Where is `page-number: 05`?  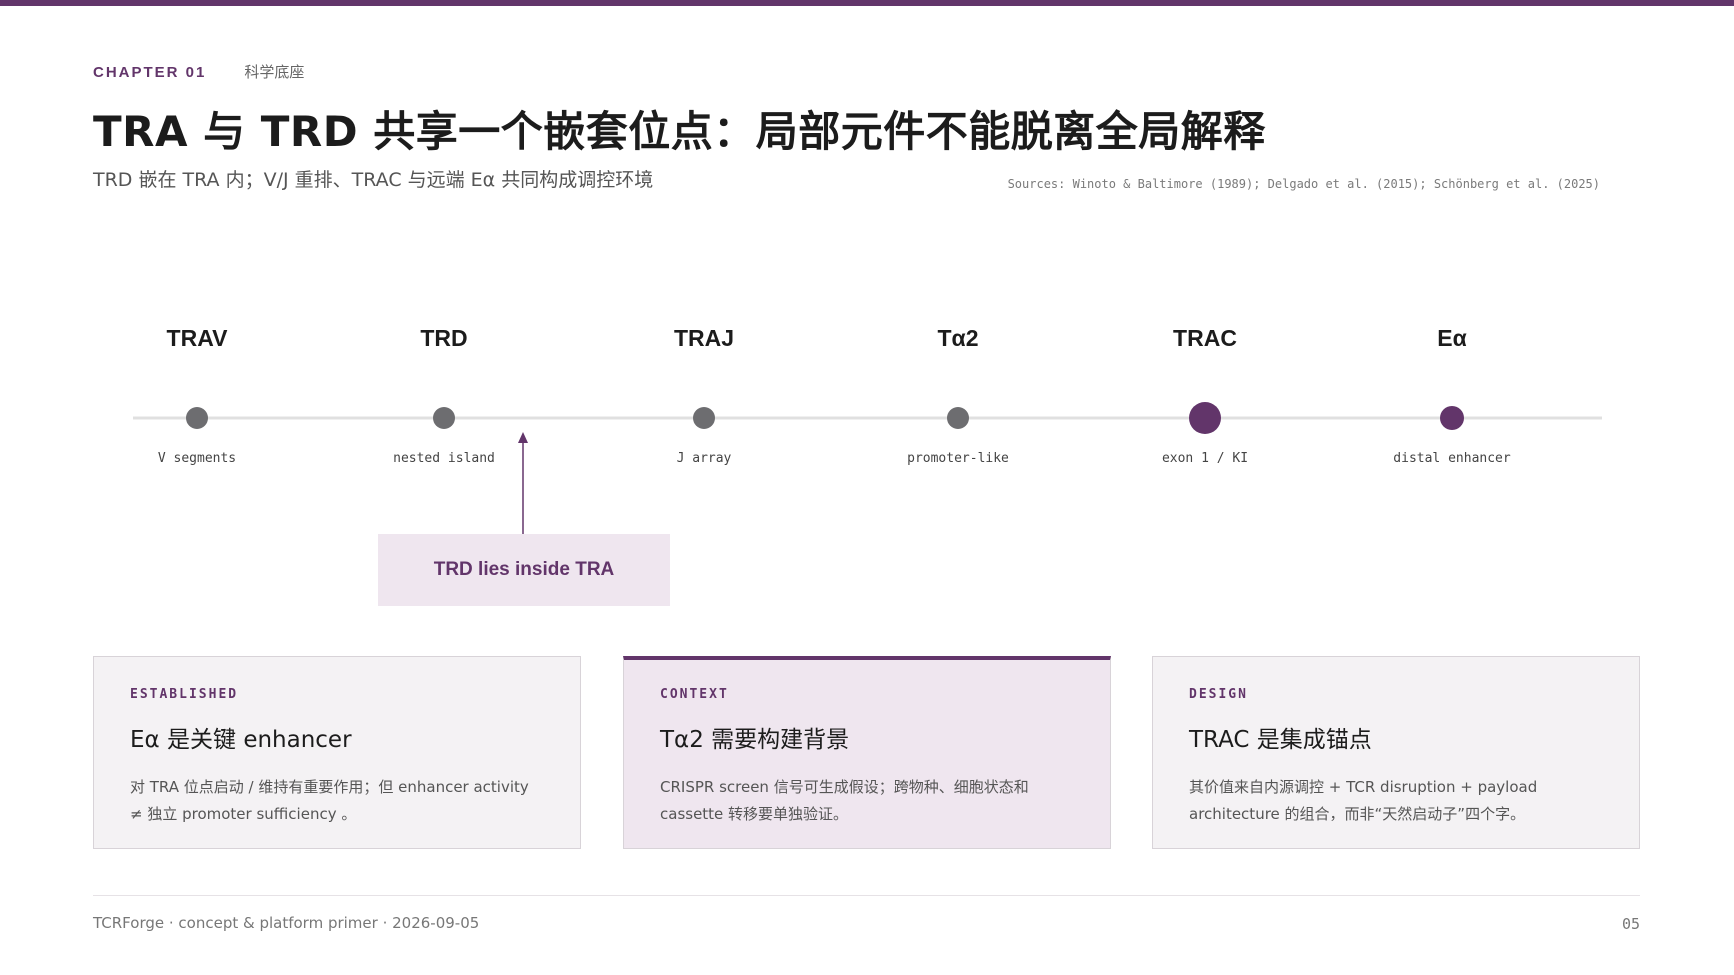 page-number: 05 is located at coordinates (1630, 924).